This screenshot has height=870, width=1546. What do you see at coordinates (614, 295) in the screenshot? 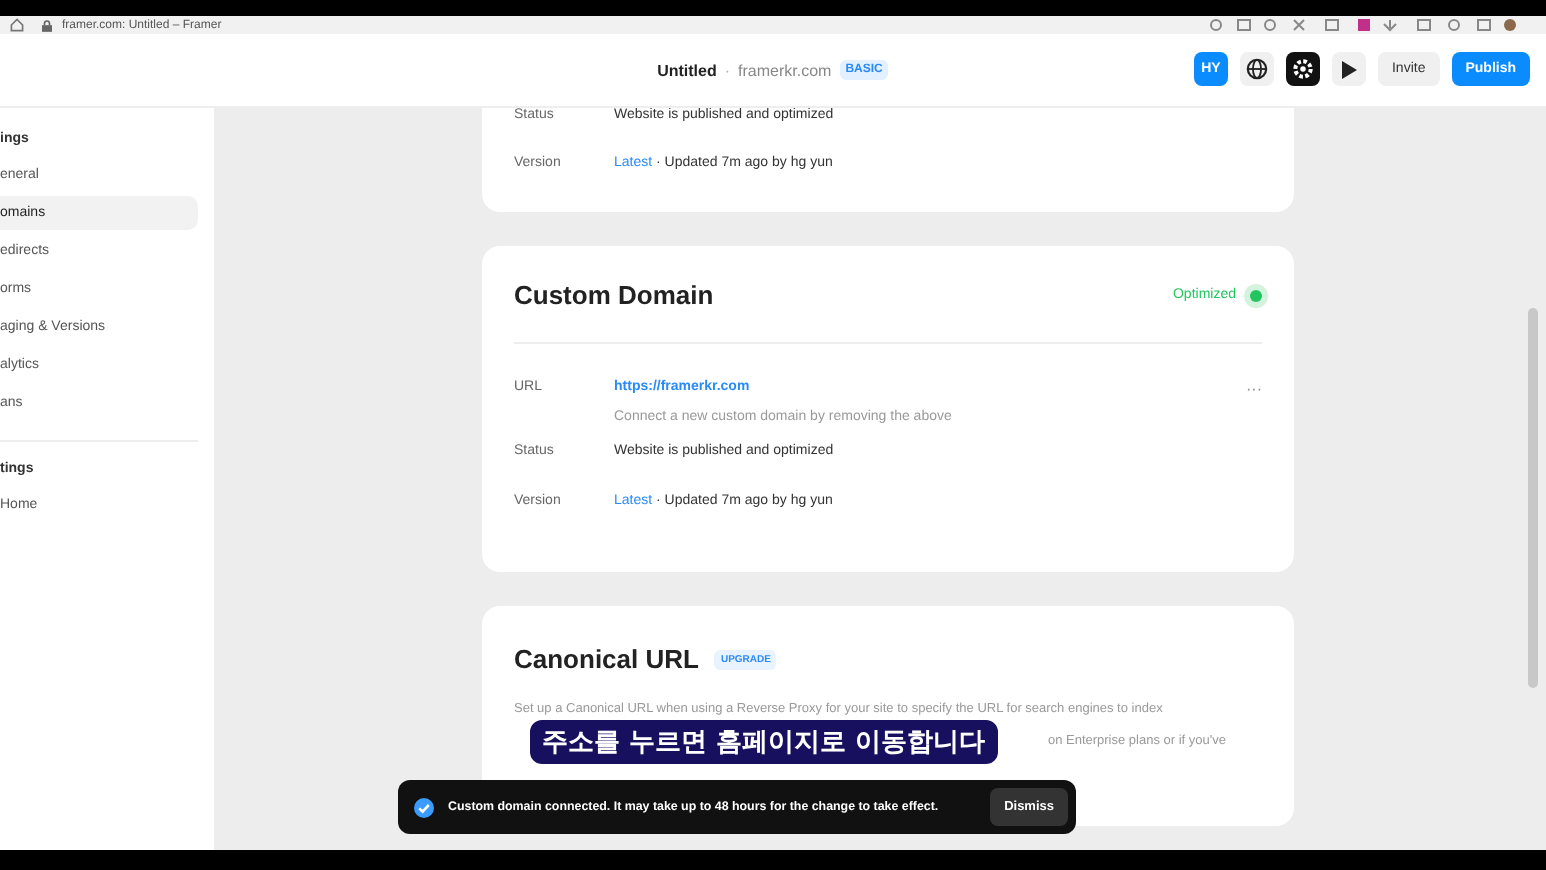
I see `card-title: Custom Domain` at bounding box center [614, 295].